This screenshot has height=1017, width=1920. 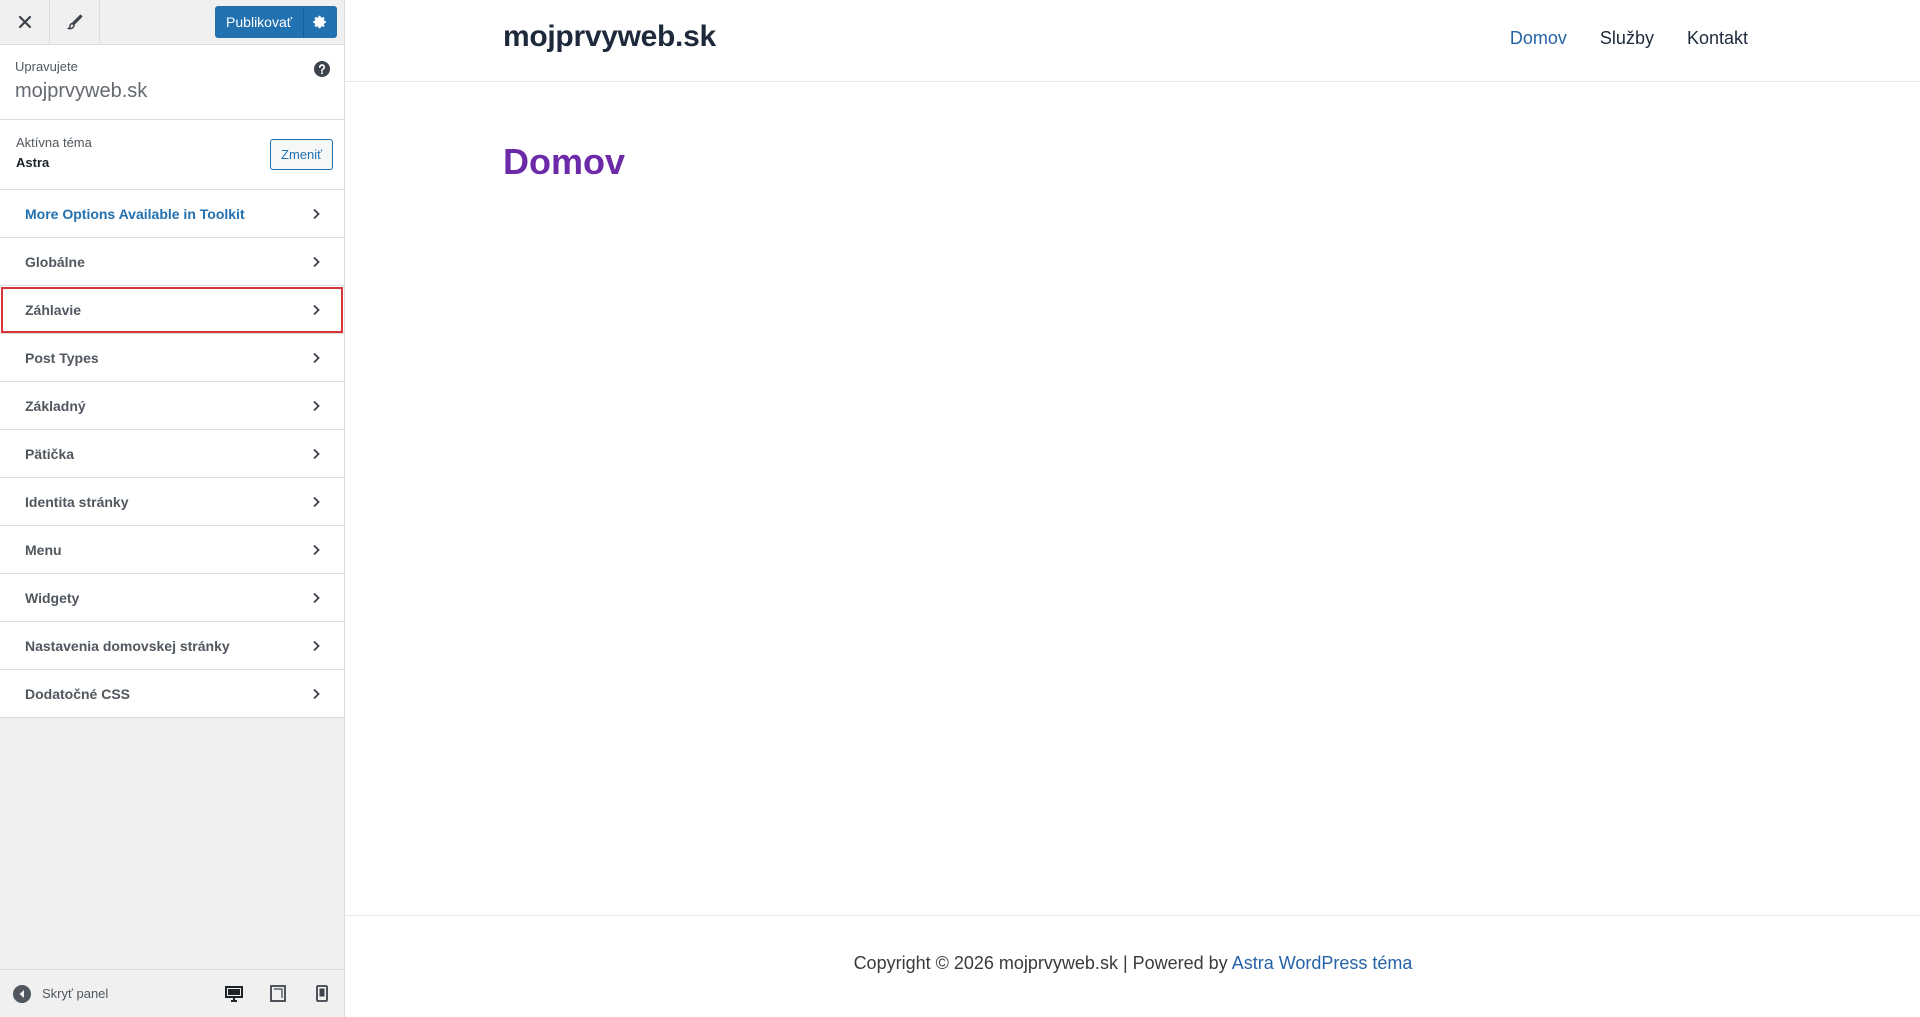 What do you see at coordinates (259, 22) in the screenshot?
I see `publish-button: Publikovať` at bounding box center [259, 22].